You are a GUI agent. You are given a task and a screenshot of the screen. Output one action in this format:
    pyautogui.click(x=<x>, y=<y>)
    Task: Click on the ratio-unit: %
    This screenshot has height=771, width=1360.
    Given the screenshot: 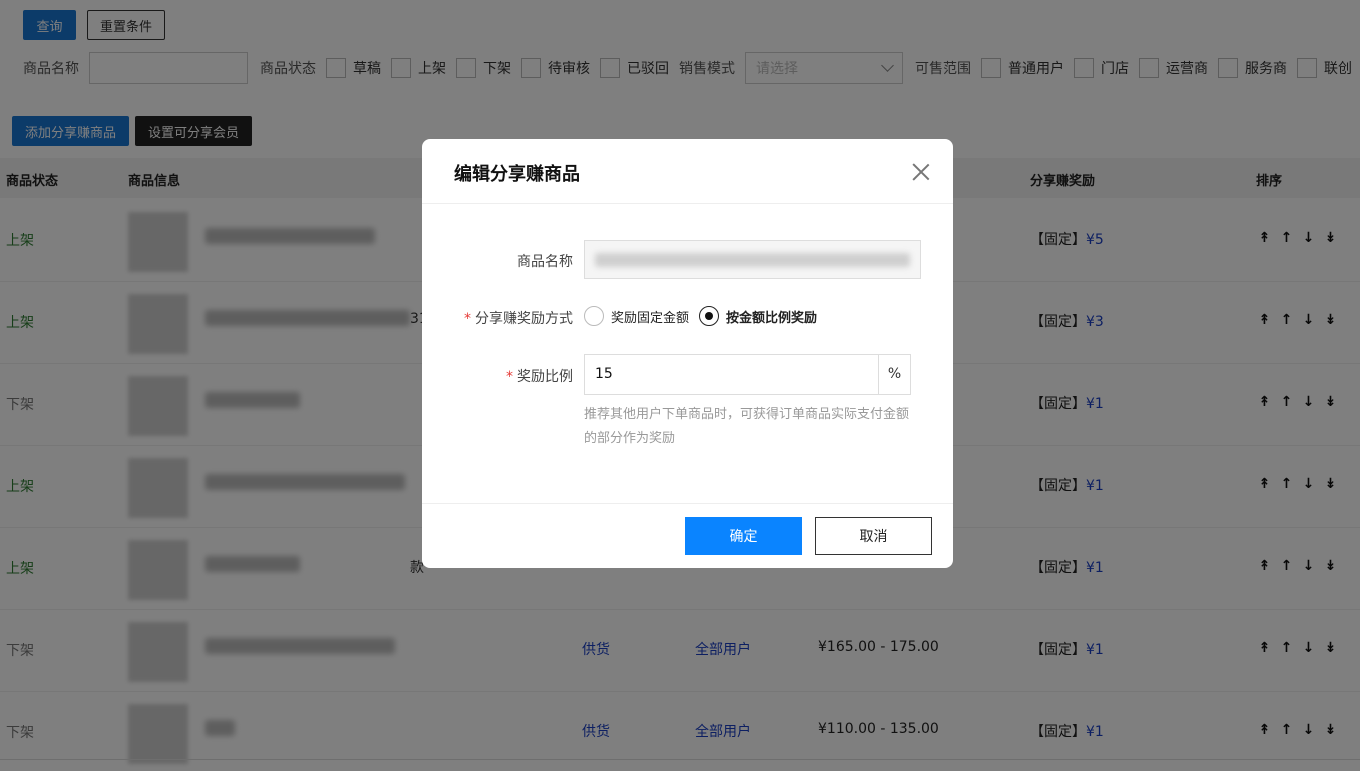 What is the action you would take?
    pyautogui.click(x=894, y=374)
    